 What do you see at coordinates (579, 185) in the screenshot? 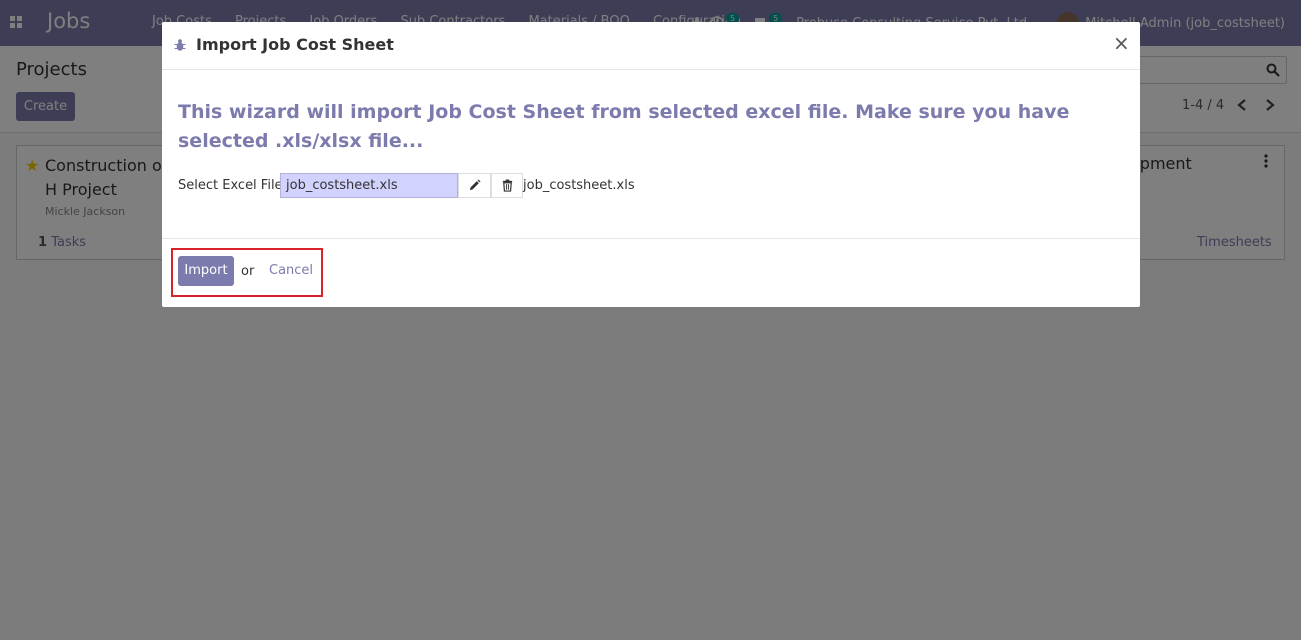
I see `uploaded-file-name: job_costsheet.xls` at bounding box center [579, 185].